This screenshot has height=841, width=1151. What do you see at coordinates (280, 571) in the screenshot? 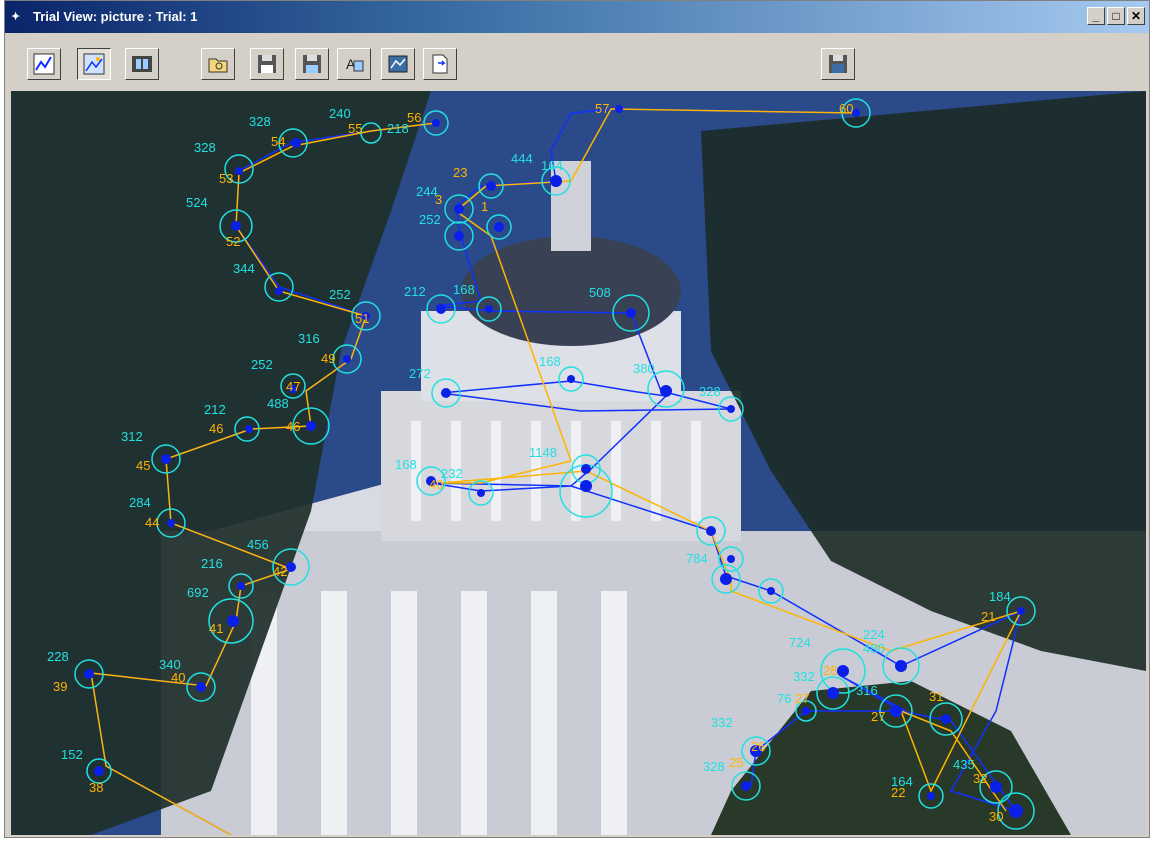
I see `fixation-index-label: 42` at bounding box center [280, 571].